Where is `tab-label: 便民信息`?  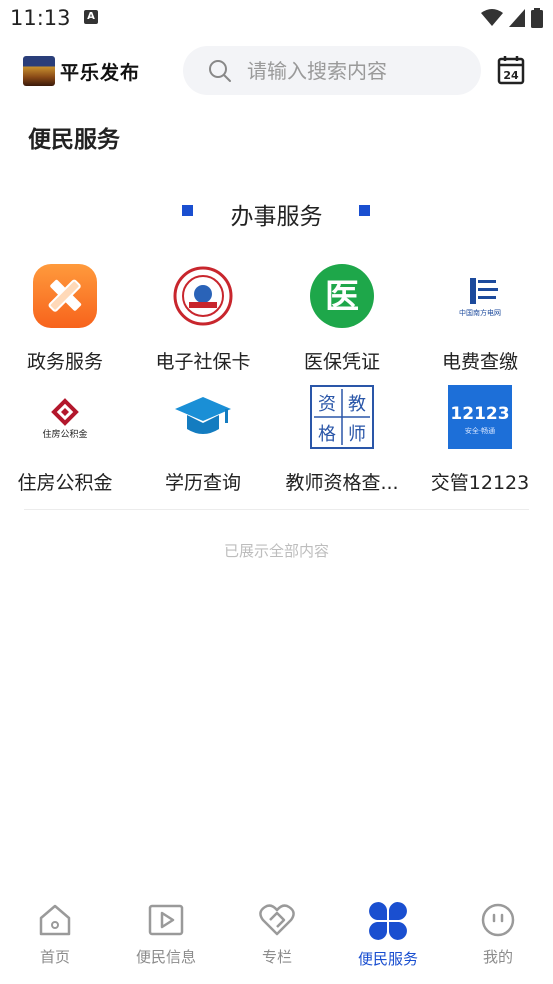 tab-label: 便民信息 is located at coordinates (165, 957).